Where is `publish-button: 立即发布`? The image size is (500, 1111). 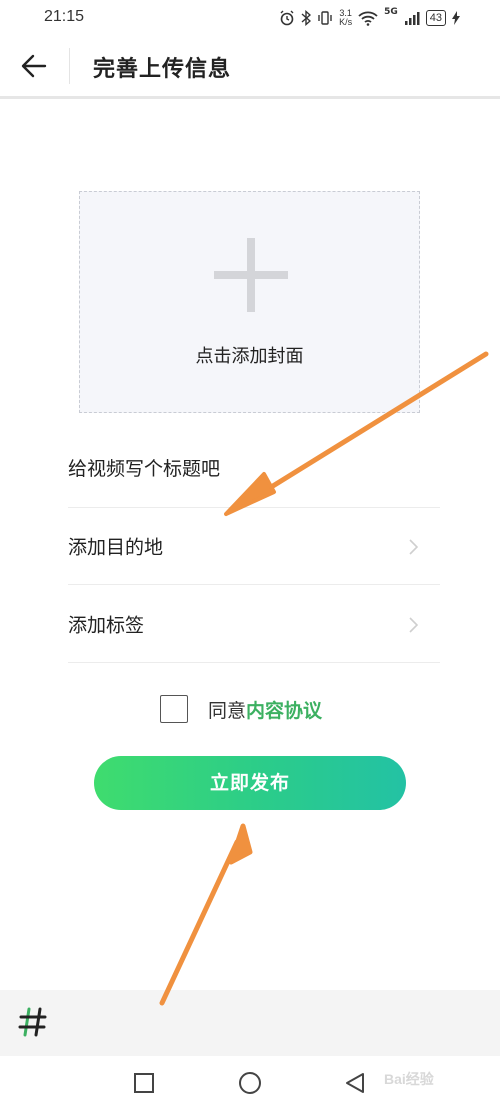
publish-button: 立即发布 is located at coordinates (250, 783).